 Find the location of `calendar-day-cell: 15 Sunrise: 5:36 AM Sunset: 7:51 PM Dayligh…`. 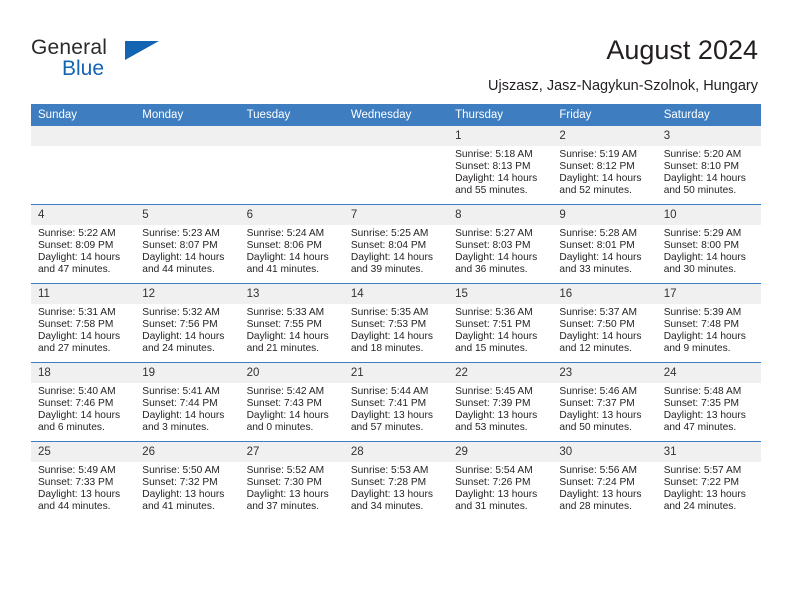

calendar-day-cell: 15 Sunrise: 5:36 AM Sunset: 7:51 PM Dayligh… is located at coordinates (500, 323).